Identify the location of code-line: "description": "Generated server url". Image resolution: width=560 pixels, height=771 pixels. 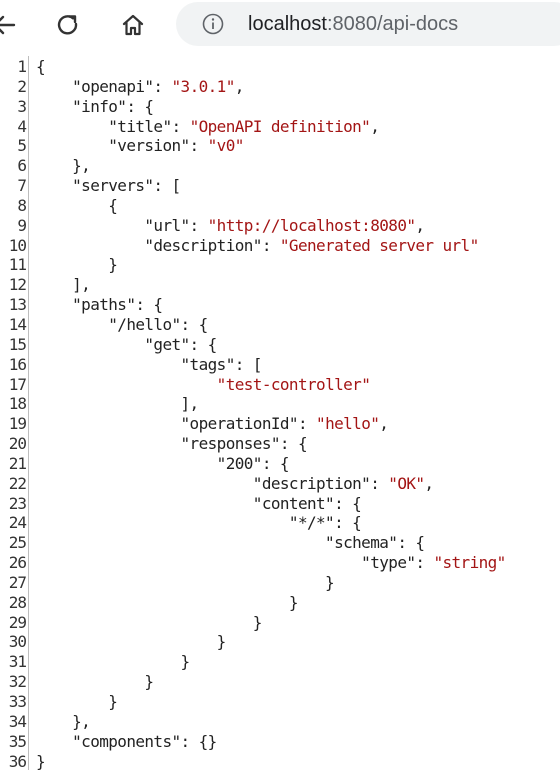
(271, 246).